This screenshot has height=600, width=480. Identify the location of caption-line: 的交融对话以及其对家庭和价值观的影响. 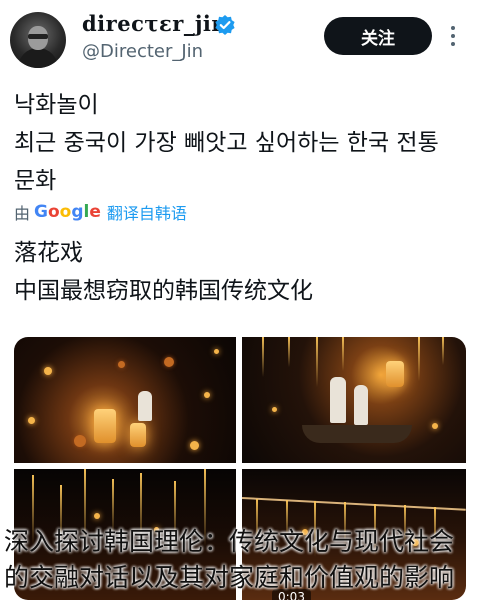
(229, 577).